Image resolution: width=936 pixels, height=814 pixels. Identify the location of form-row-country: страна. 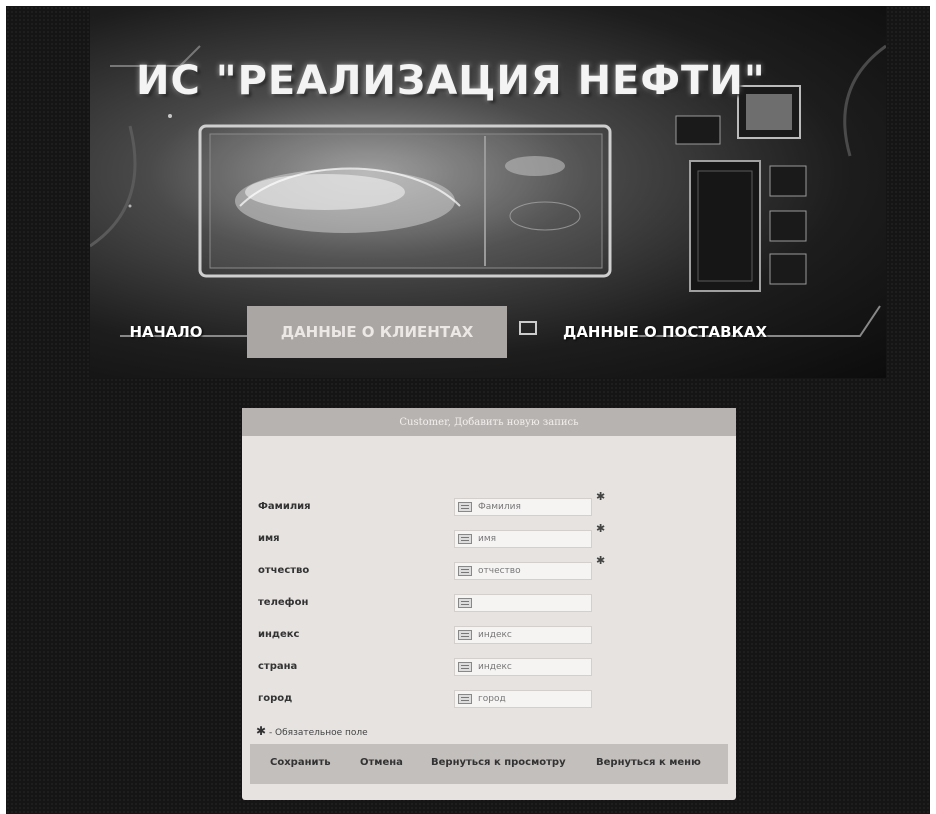
(488, 668).